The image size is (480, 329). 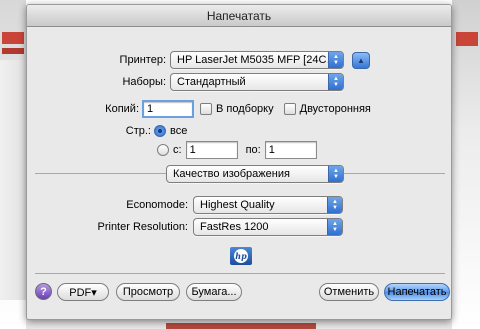 I want to click on two-sided-label: Двусторонняя, so click(x=335, y=109).